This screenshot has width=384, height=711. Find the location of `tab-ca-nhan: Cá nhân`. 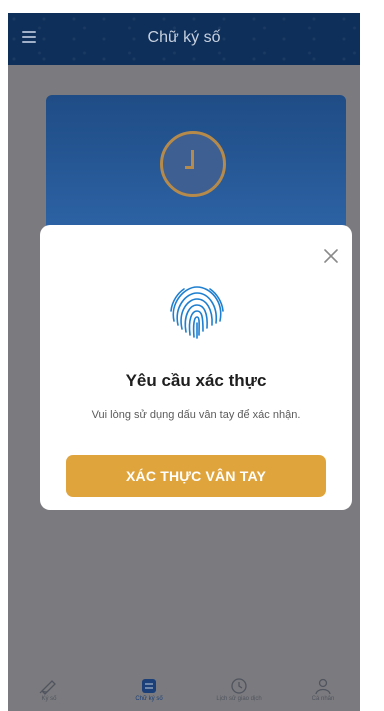

tab-ca-nhan: Cá nhân is located at coordinates (323, 689).